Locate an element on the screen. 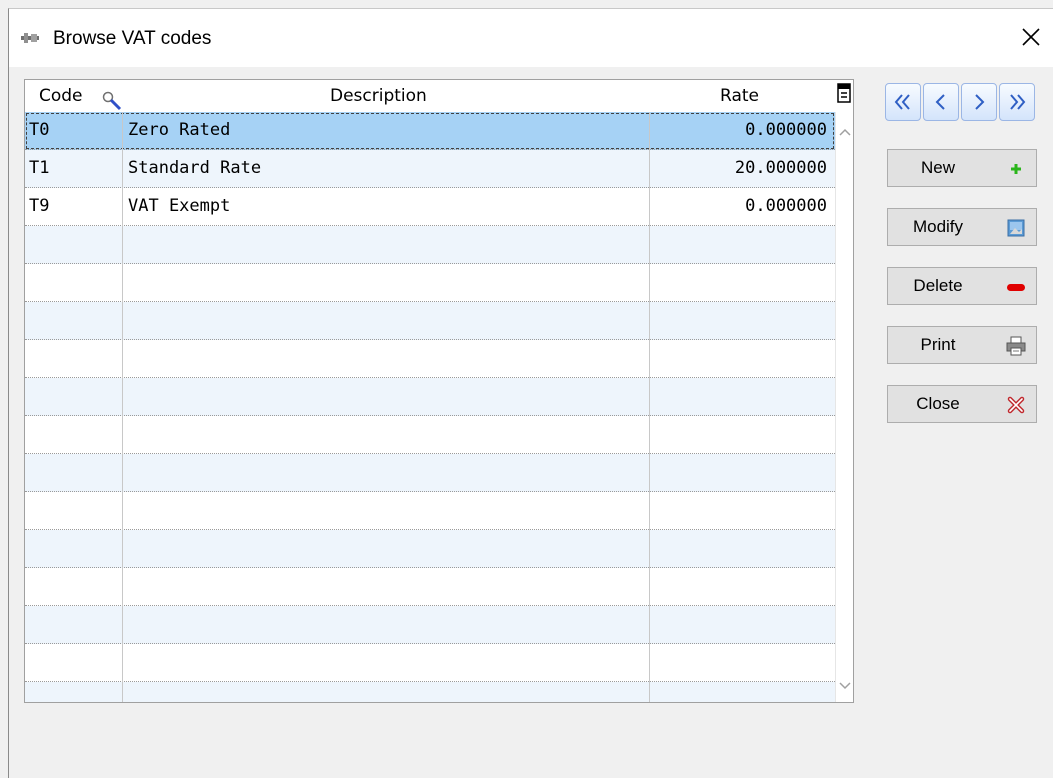  cell-description: VAT Exempt is located at coordinates (179, 206).